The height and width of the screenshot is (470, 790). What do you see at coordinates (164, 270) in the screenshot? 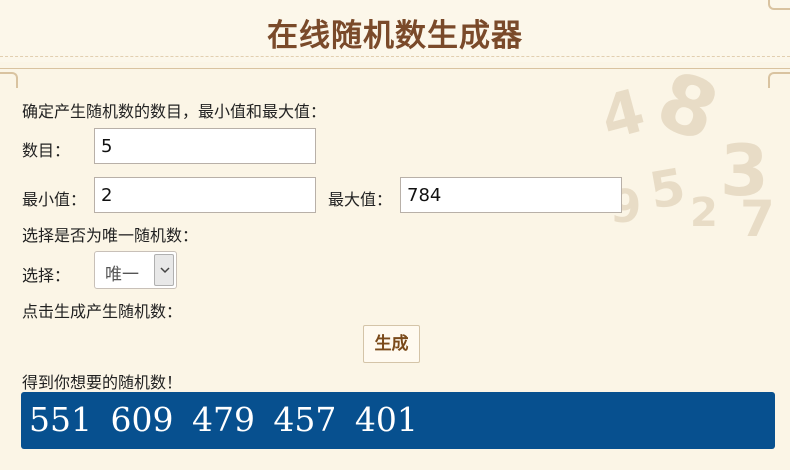
I see `chevron-down-icon` at bounding box center [164, 270].